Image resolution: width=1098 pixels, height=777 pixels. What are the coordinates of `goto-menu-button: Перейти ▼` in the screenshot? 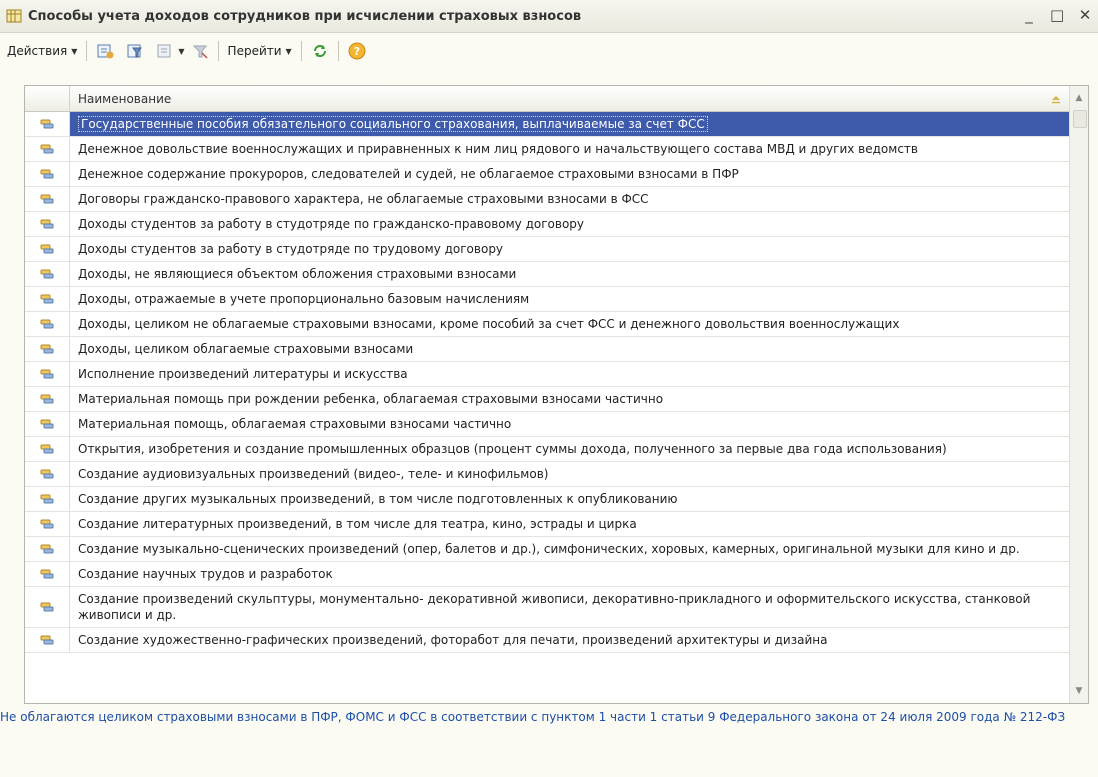 It's located at (260, 51).